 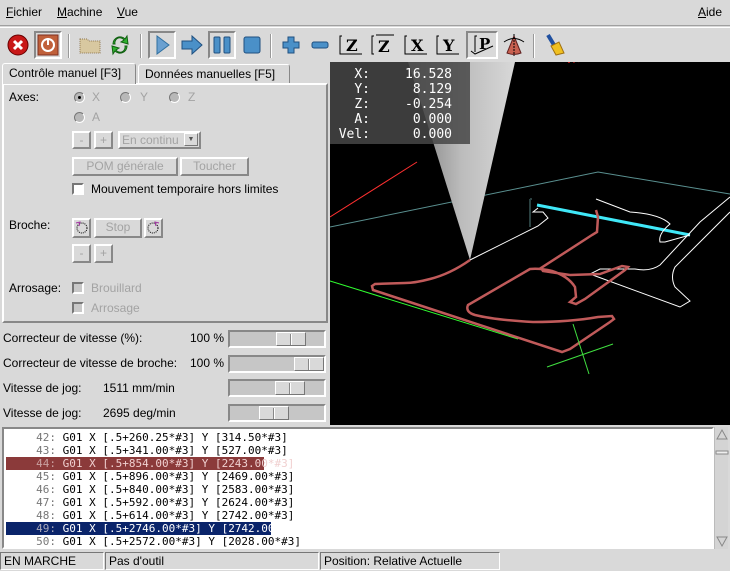 What do you see at coordinates (383, 45) in the screenshot?
I see `view-z-rotated-button: Z` at bounding box center [383, 45].